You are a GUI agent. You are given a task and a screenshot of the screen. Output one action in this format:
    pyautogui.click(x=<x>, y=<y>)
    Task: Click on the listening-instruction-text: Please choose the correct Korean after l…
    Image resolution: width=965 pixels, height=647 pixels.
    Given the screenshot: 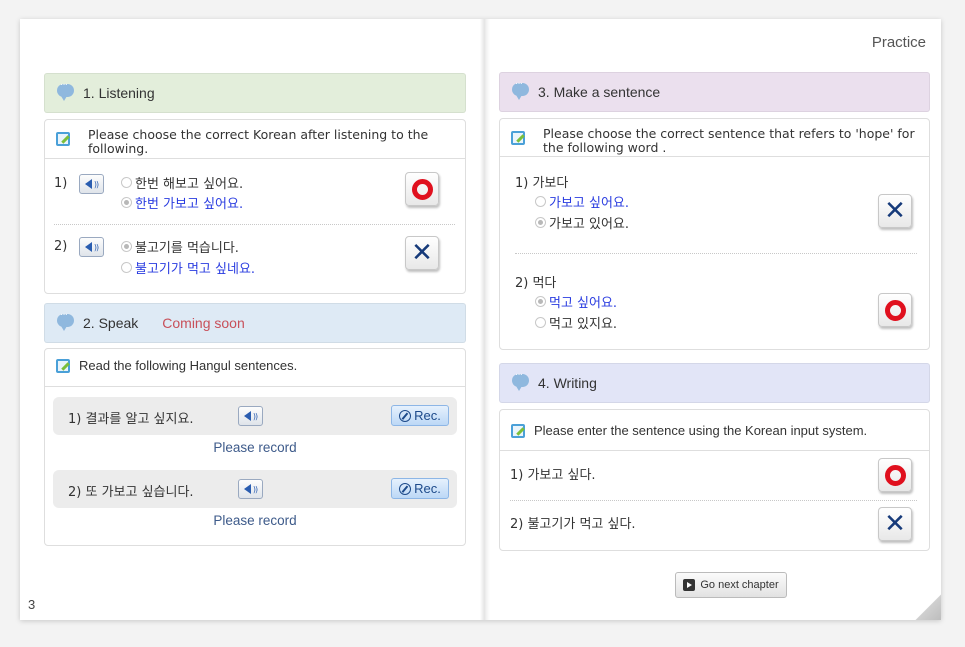 What is the action you would take?
    pyautogui.click(x=258, y=141)
    